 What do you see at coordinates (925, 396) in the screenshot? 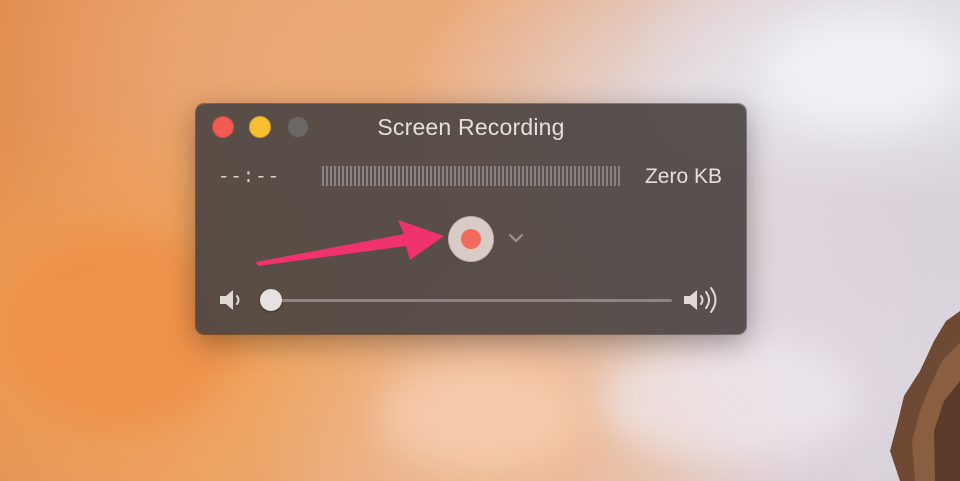
I see `cliff-rock` at bounding box center [925, 396].